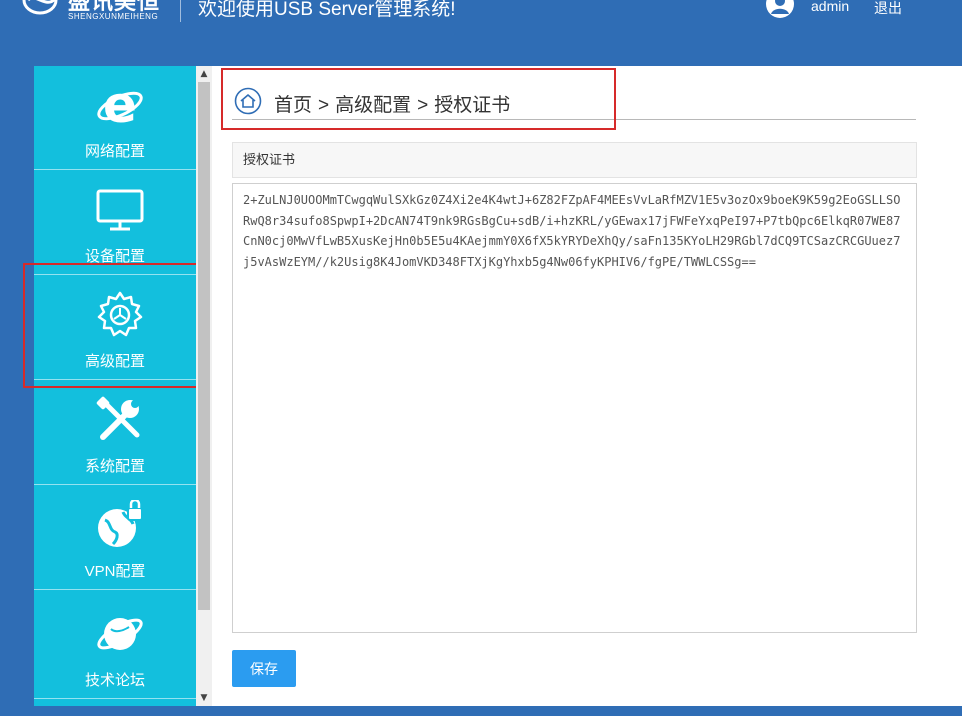 Image resolution: width=962 pixels, height=716 pixels. I want to click on panel-title: 授权证书, so click(574, 160).